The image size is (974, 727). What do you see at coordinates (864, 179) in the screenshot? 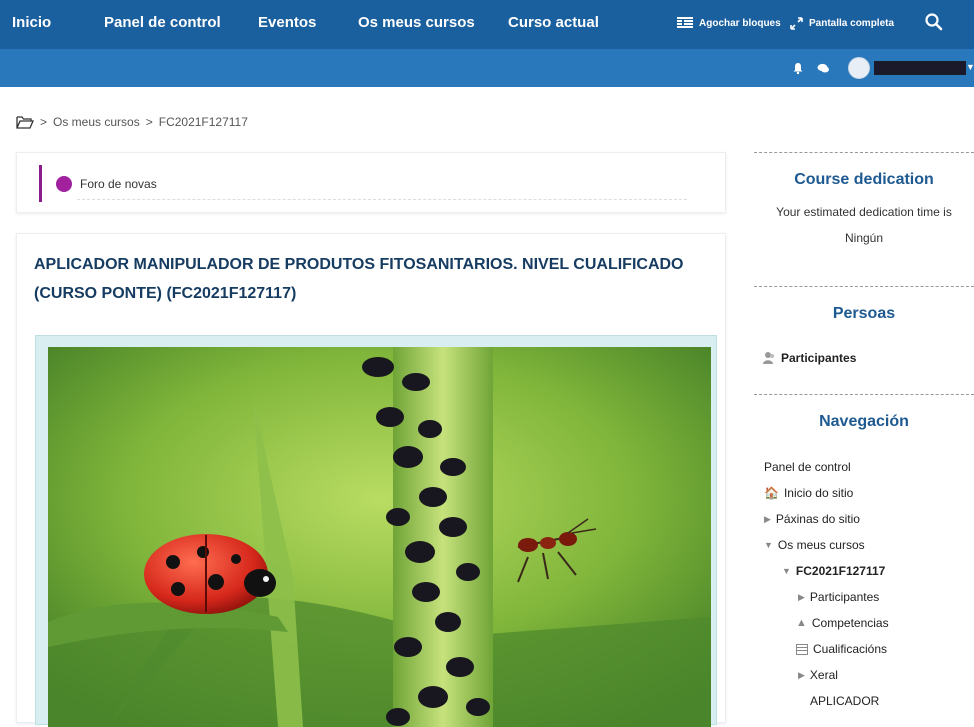
I see `course-dedication-title: Course dedication` at bounding box center [864, 179].